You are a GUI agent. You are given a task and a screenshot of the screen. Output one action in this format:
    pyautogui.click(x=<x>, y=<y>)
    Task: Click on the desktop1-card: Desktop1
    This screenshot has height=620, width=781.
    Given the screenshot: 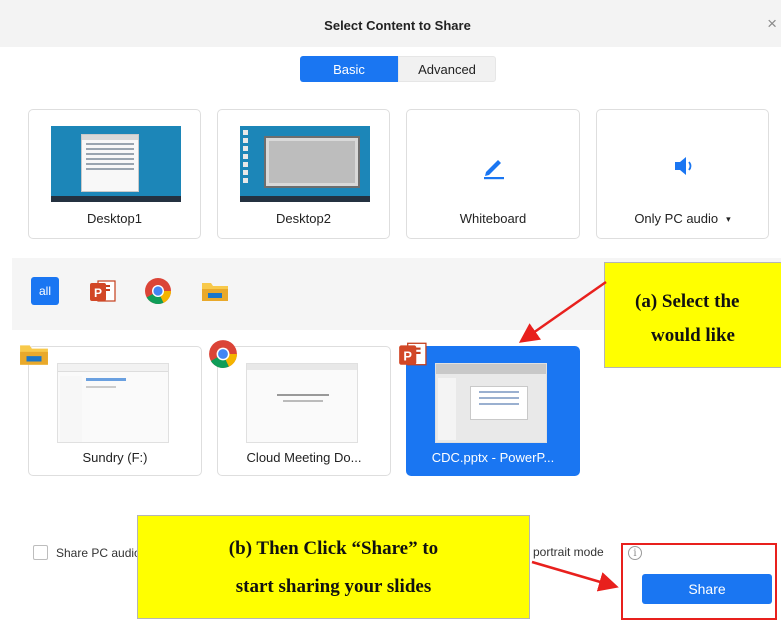 What is the action you would take?
    pyautogui.click(x=114, y=174)
    